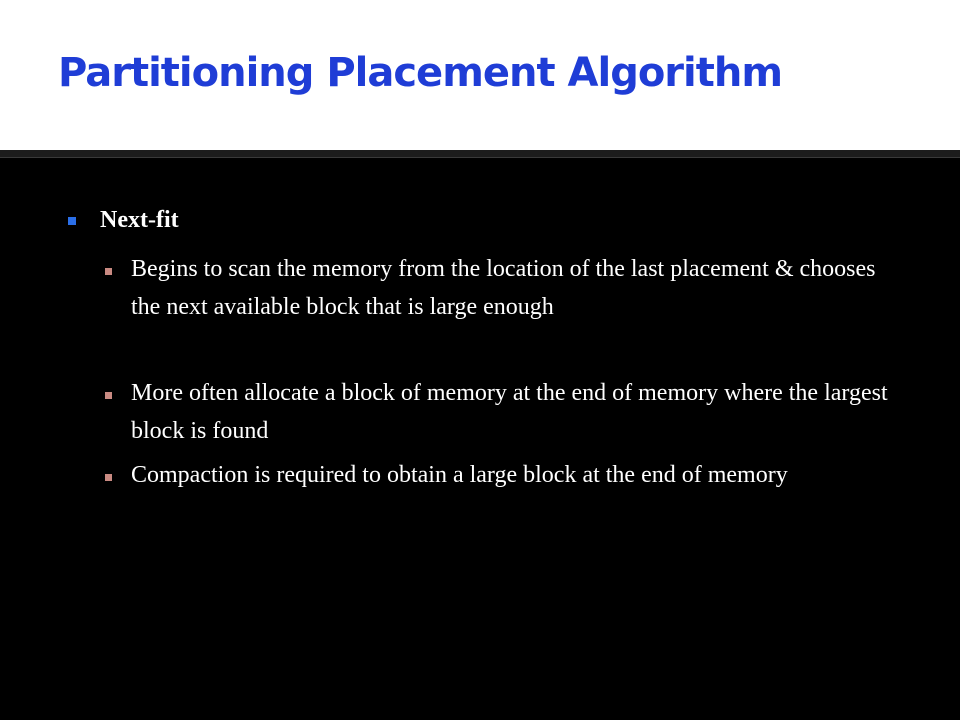 This screenshot has height=720, width=960. Describe the element at coordinates (420, 73) in the screenshot. I see `slide-title: Partitioning Placement Algorithm` at that location.